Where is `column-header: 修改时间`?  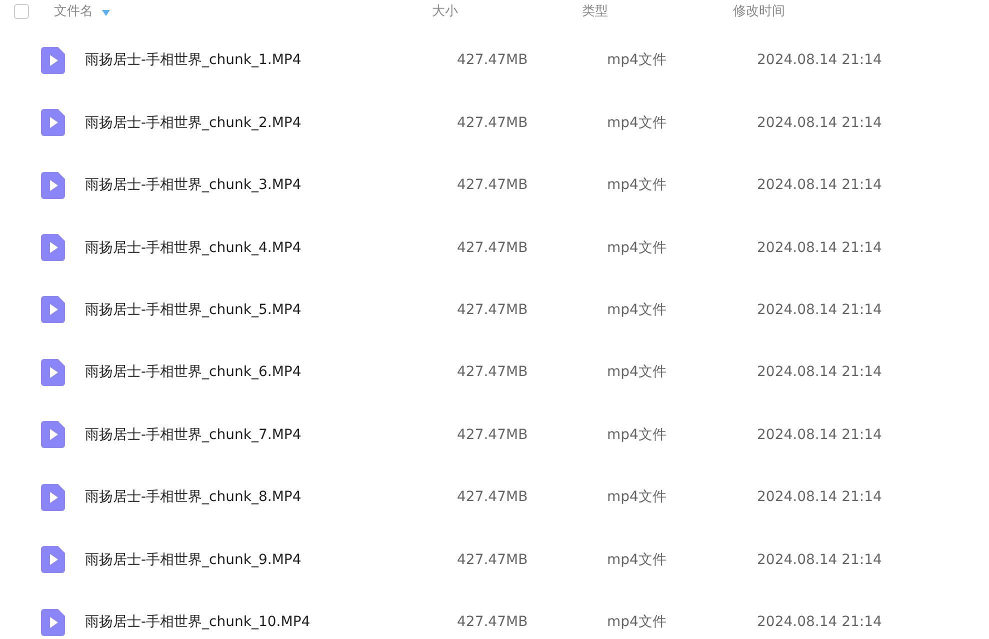
column-header: 修改时间 is located at coordinates (759, 11).